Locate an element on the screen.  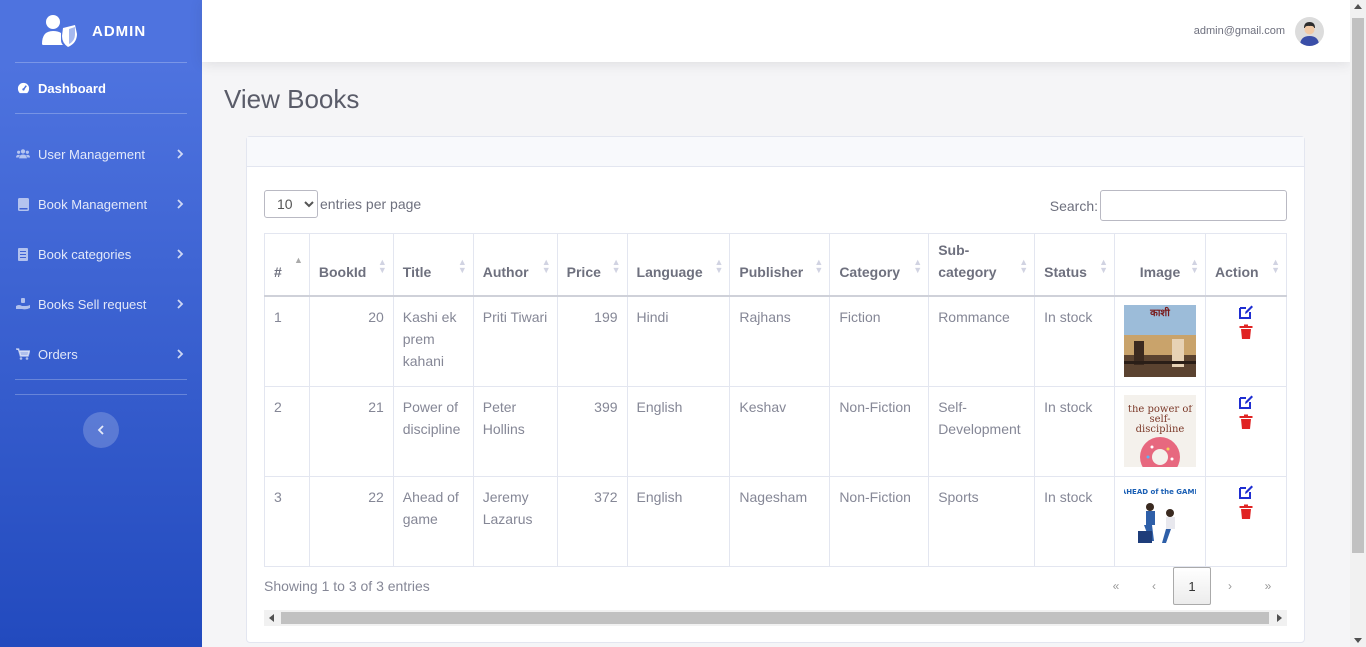
scroll-up-icon is located at coordinates (1358, 6).